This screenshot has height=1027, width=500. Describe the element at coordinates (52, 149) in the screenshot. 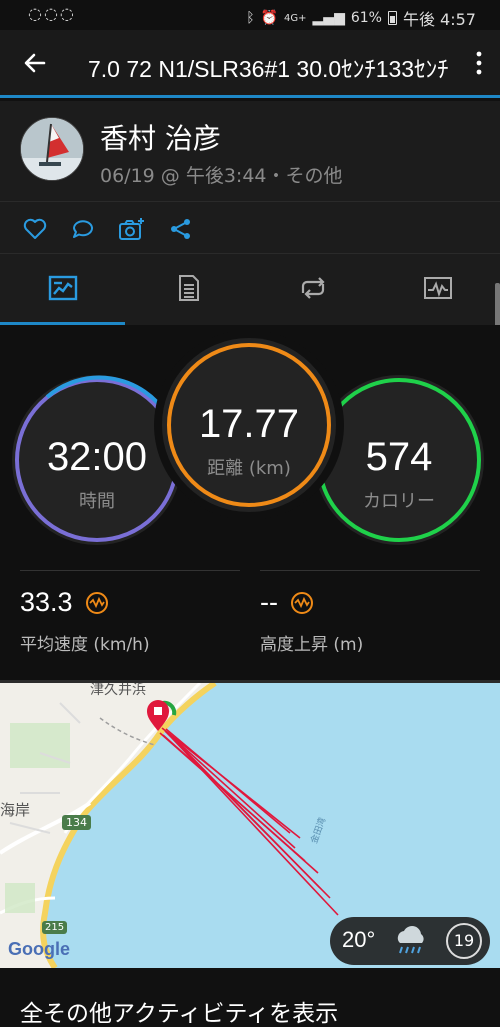

I see `avatar` at that location.